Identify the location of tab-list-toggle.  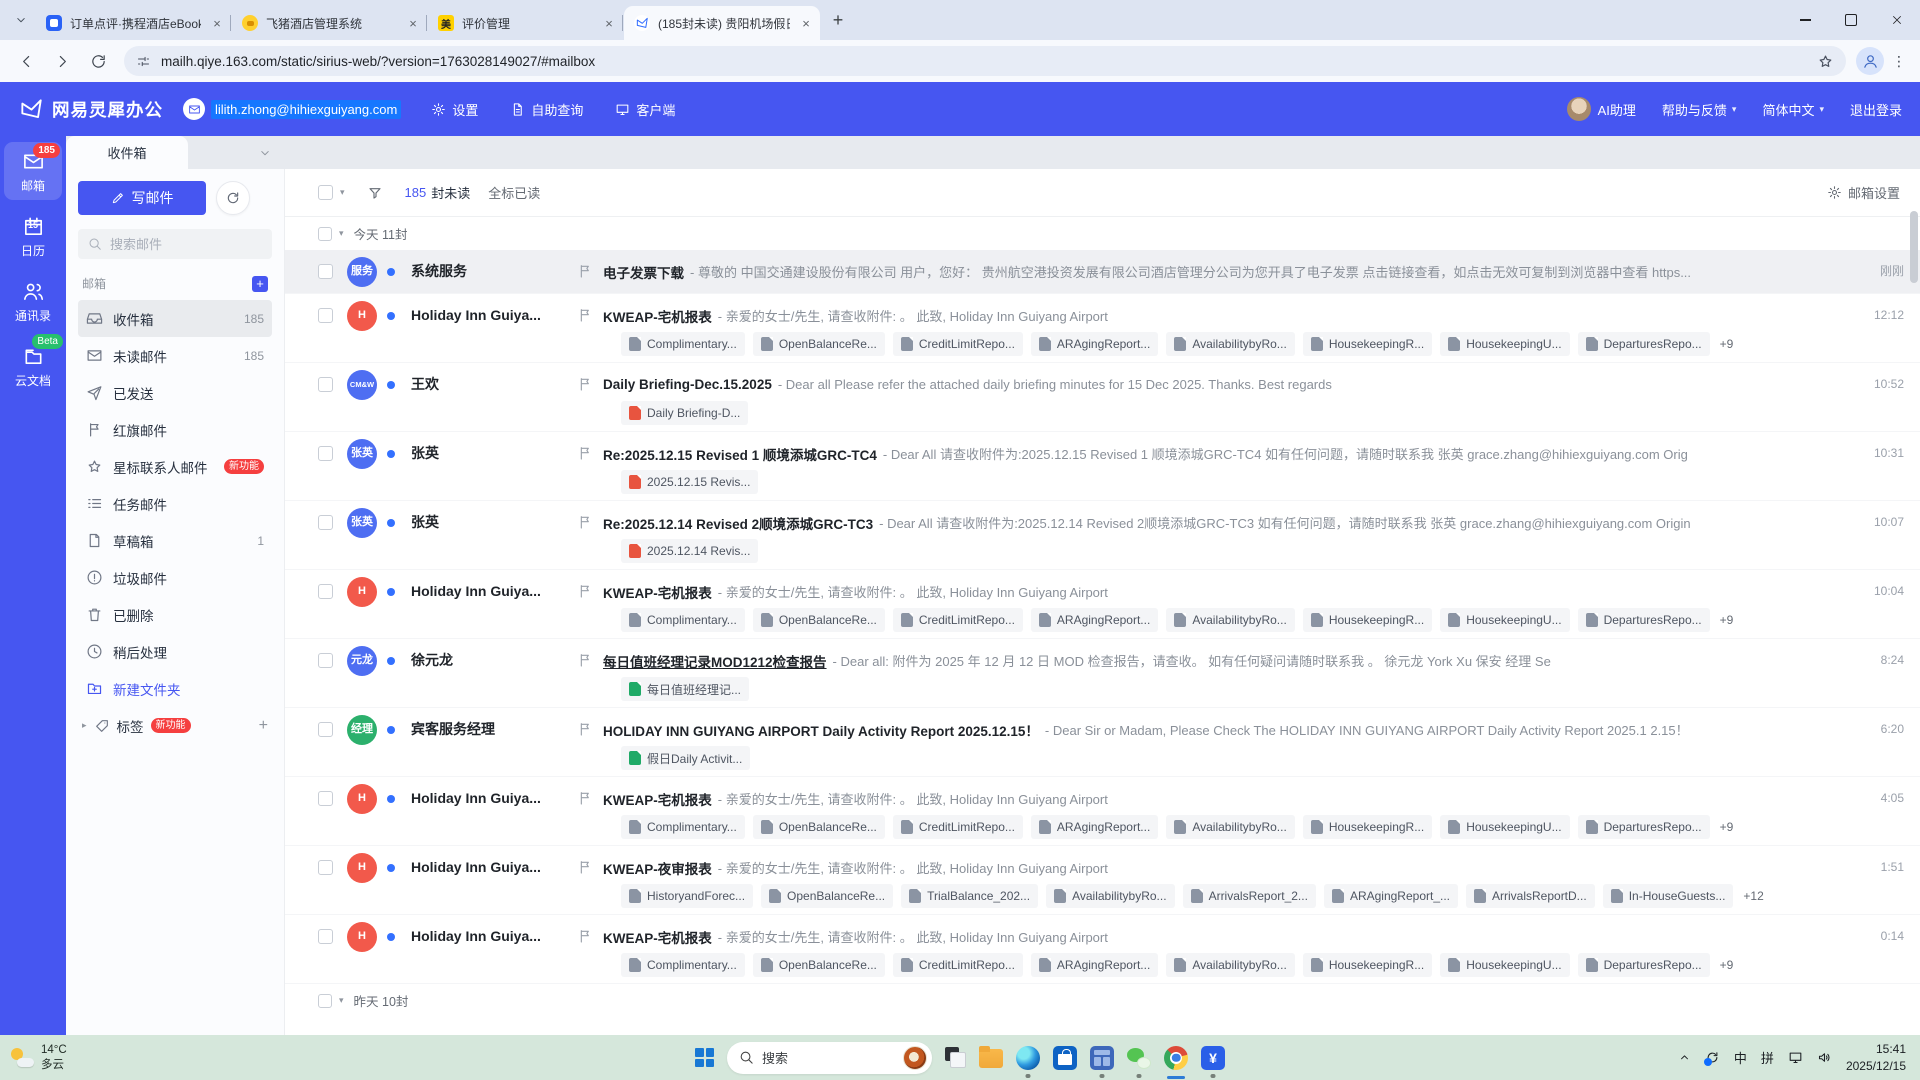
(265, 152).